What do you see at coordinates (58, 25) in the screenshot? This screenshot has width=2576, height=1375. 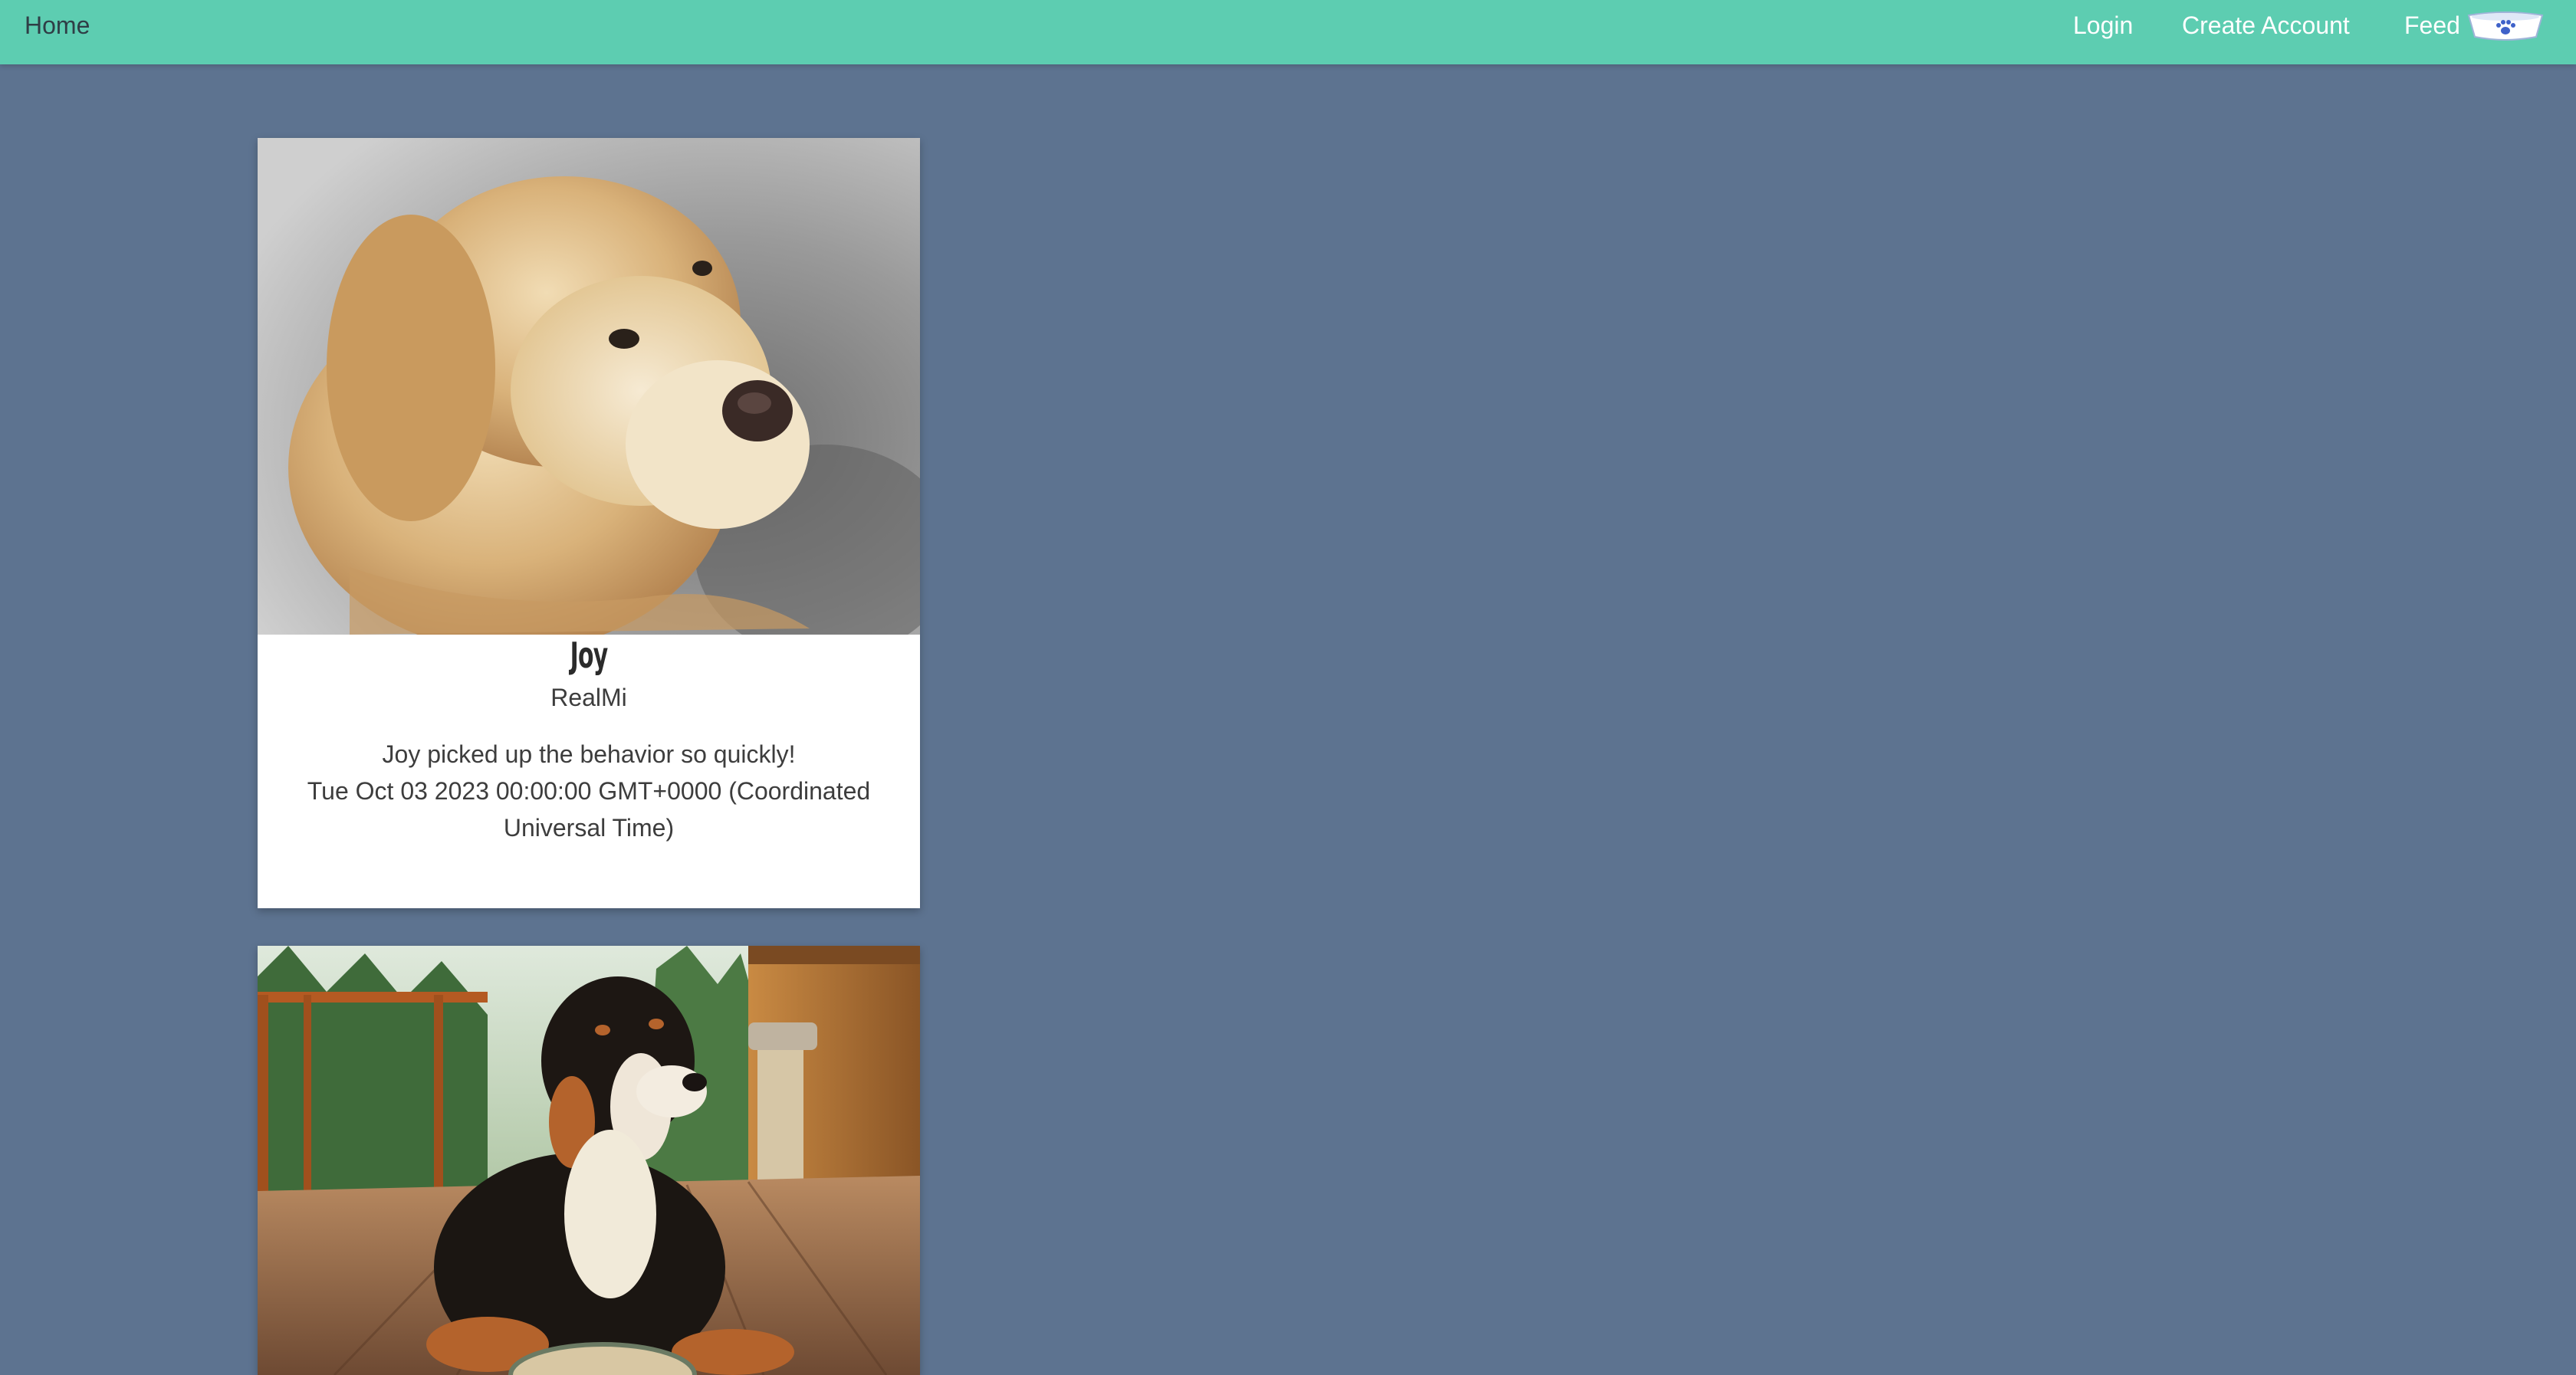 I see `nav-home-link: Home` at bounding box center [58, 25].